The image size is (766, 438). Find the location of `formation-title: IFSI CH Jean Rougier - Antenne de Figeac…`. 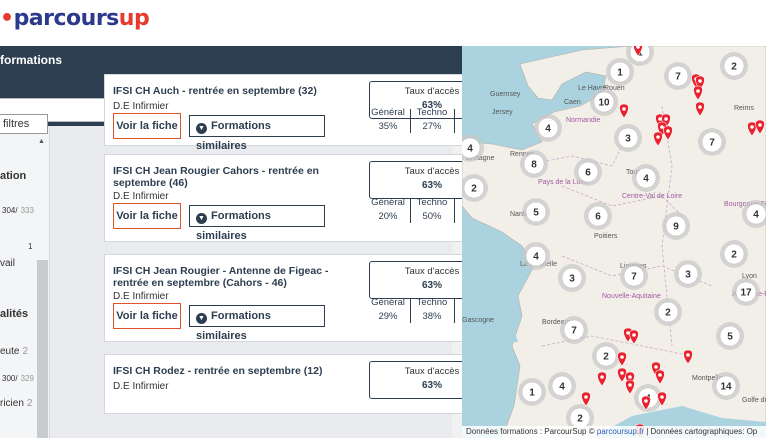

formation-title: IFSI CH Jean Rougier - Antenne de Figeac… is located at coordinates (233, 277).